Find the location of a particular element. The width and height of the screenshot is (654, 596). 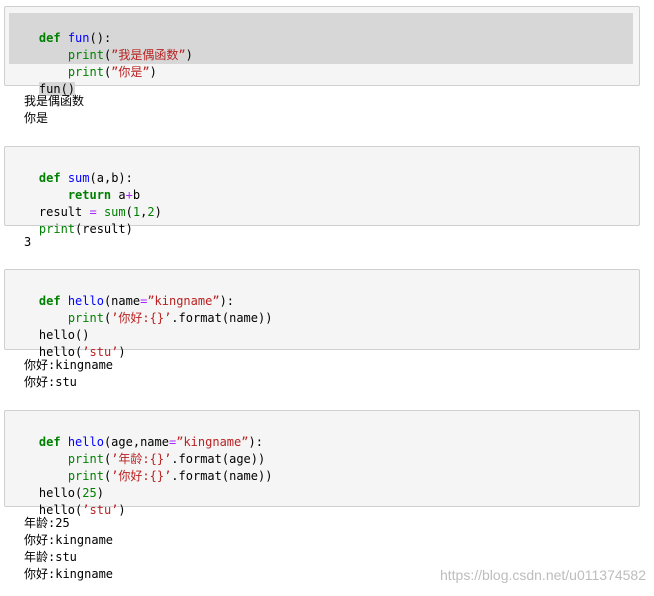

code-line: return a+b is located at coordinates (104, 195).